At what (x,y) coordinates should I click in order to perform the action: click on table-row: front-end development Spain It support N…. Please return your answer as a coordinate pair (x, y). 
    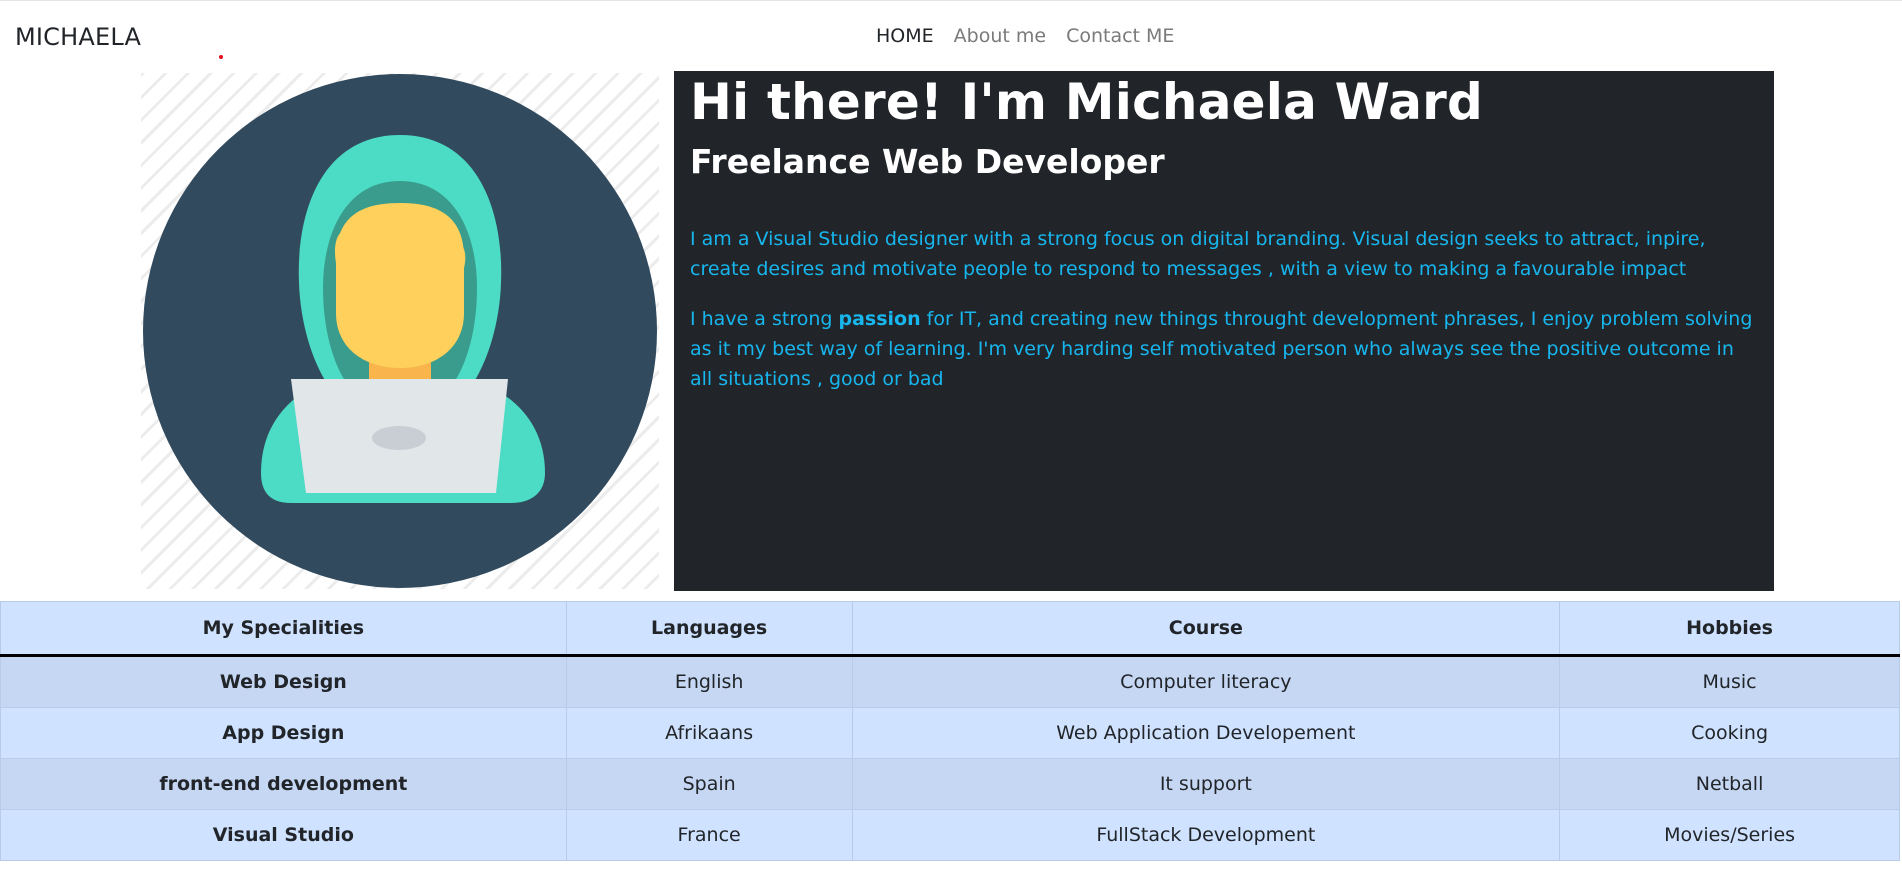
    Looking at the image, I should click on (950, 784).